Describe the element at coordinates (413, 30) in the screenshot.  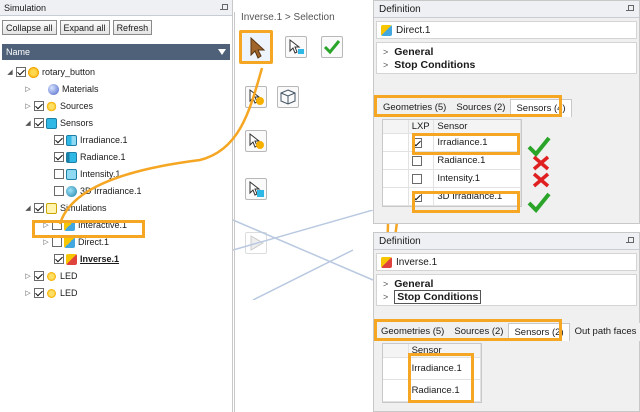
I see `definition-name-label: Direct.1` at that location.